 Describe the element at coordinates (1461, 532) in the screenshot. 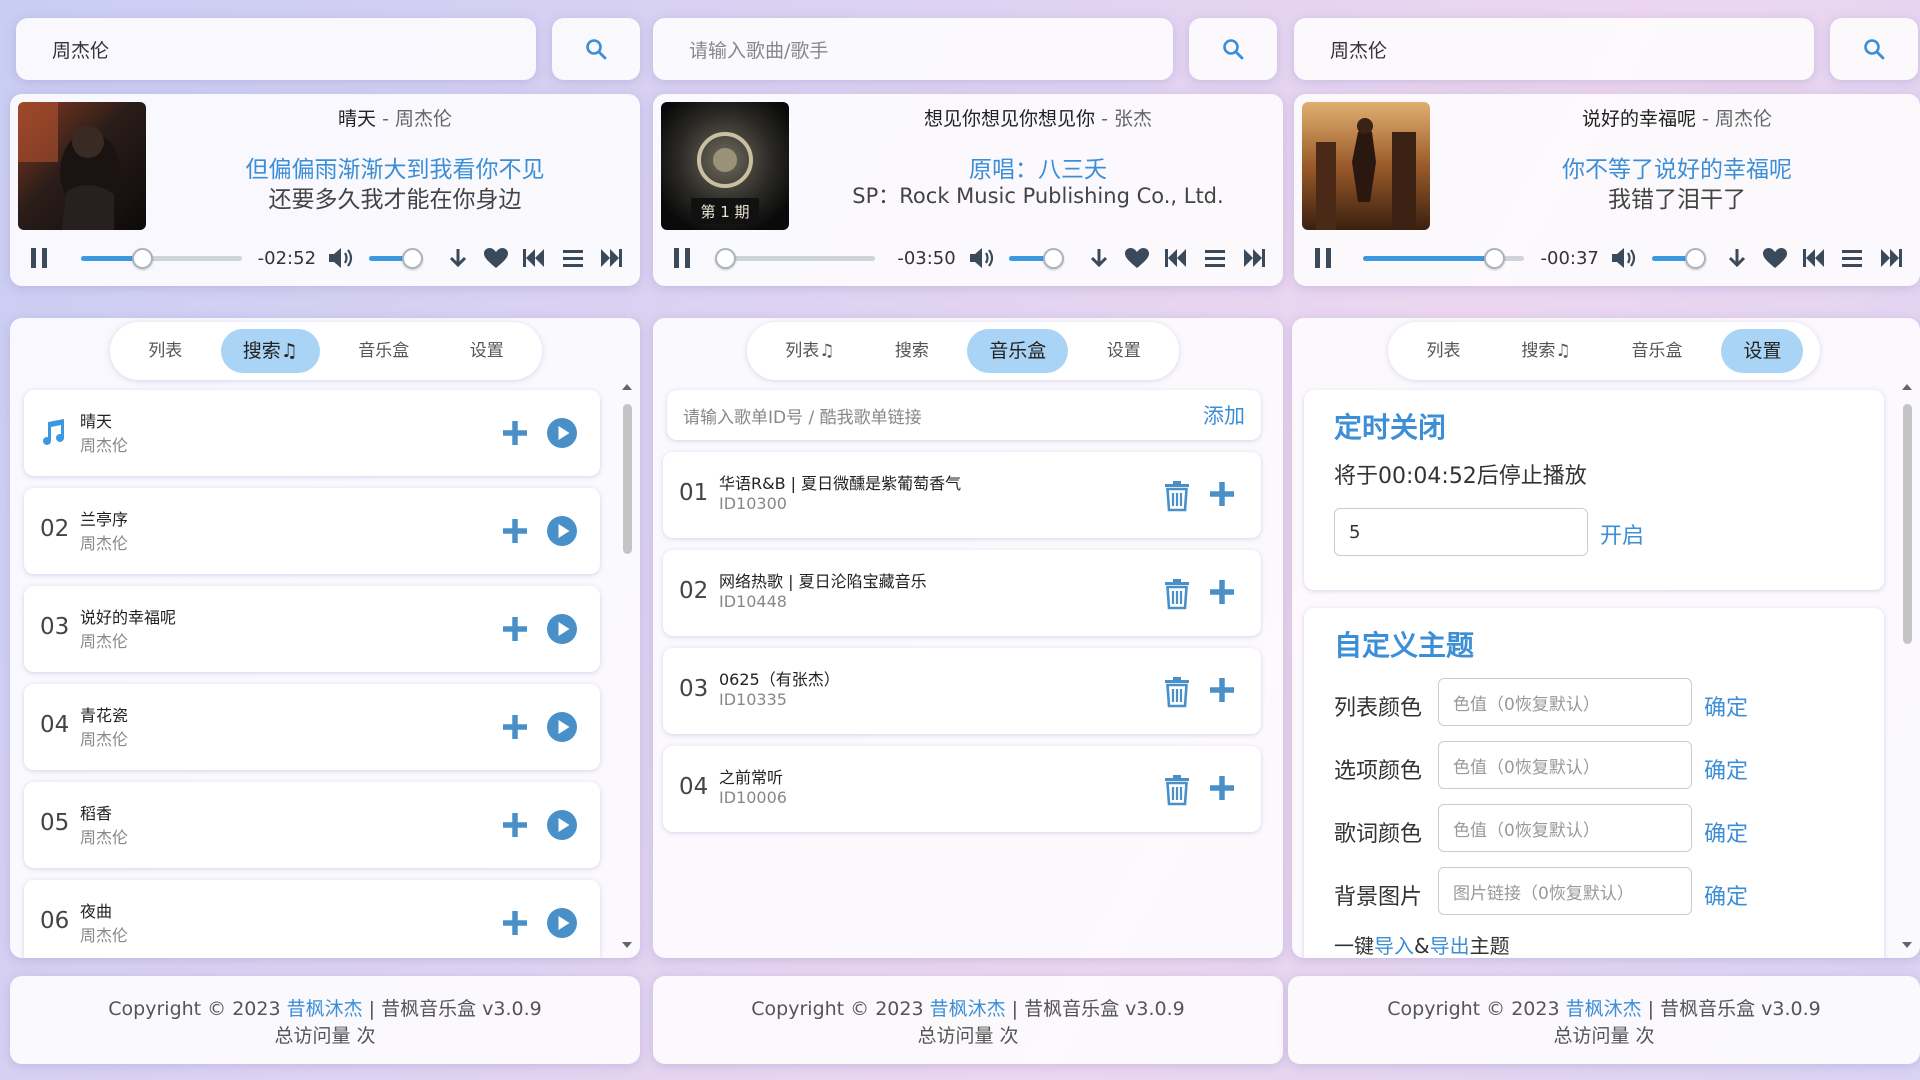

I see `timer-minutes-input: 5` at that location.